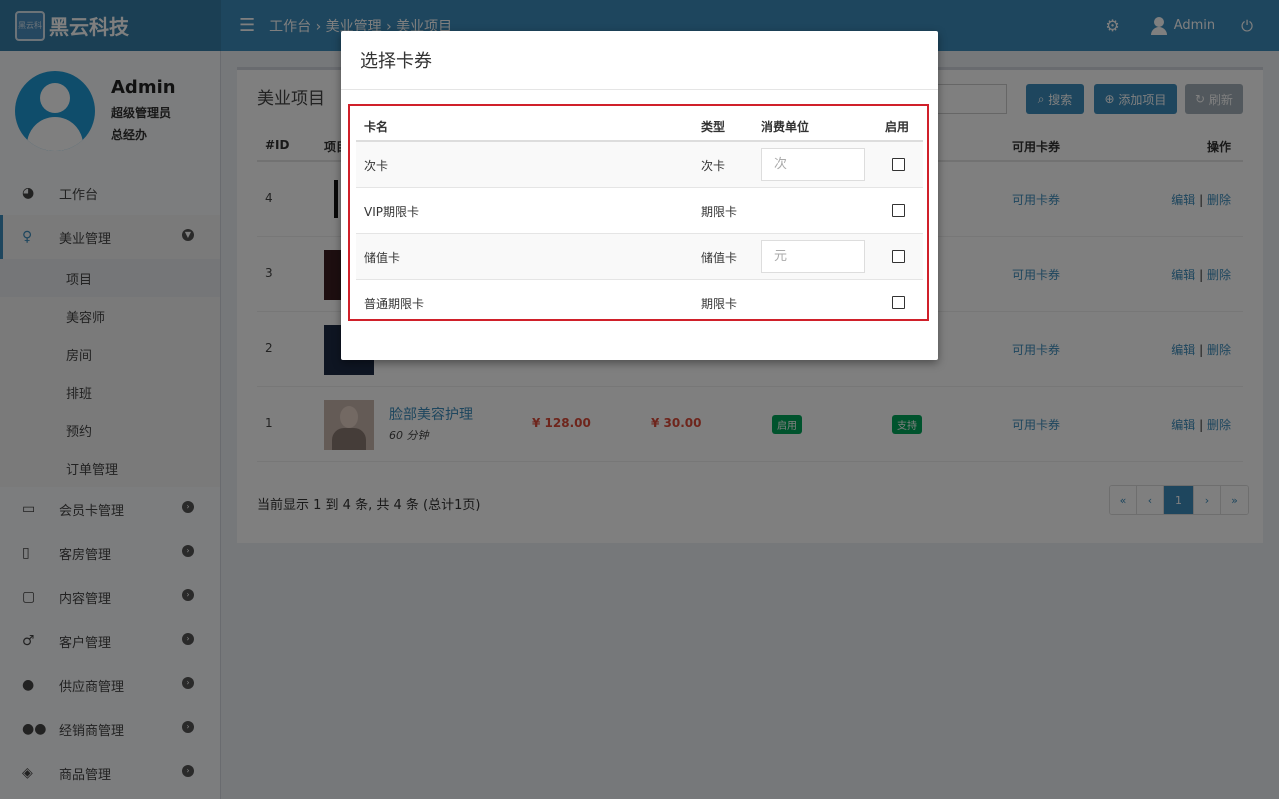 The image size is (1279, 799). What do you see at coordinates (719, 258) in the screenshot?
I see `card-type: 储值卡` at bounding box center [719, 258].